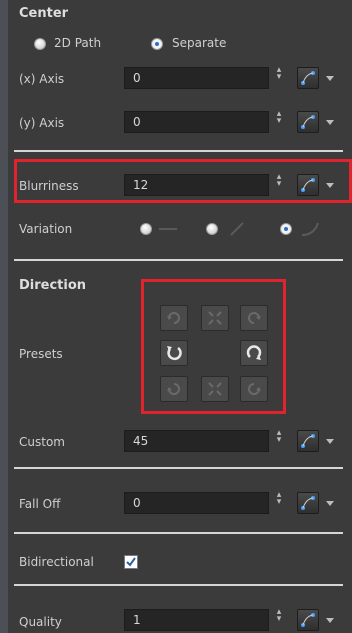 This screenshot has width=352, height=633. What do you see at coordinates (49, 186) in the screenshot?
I see `blurriness-label: Blurriness` at bounding box center [49, 186].